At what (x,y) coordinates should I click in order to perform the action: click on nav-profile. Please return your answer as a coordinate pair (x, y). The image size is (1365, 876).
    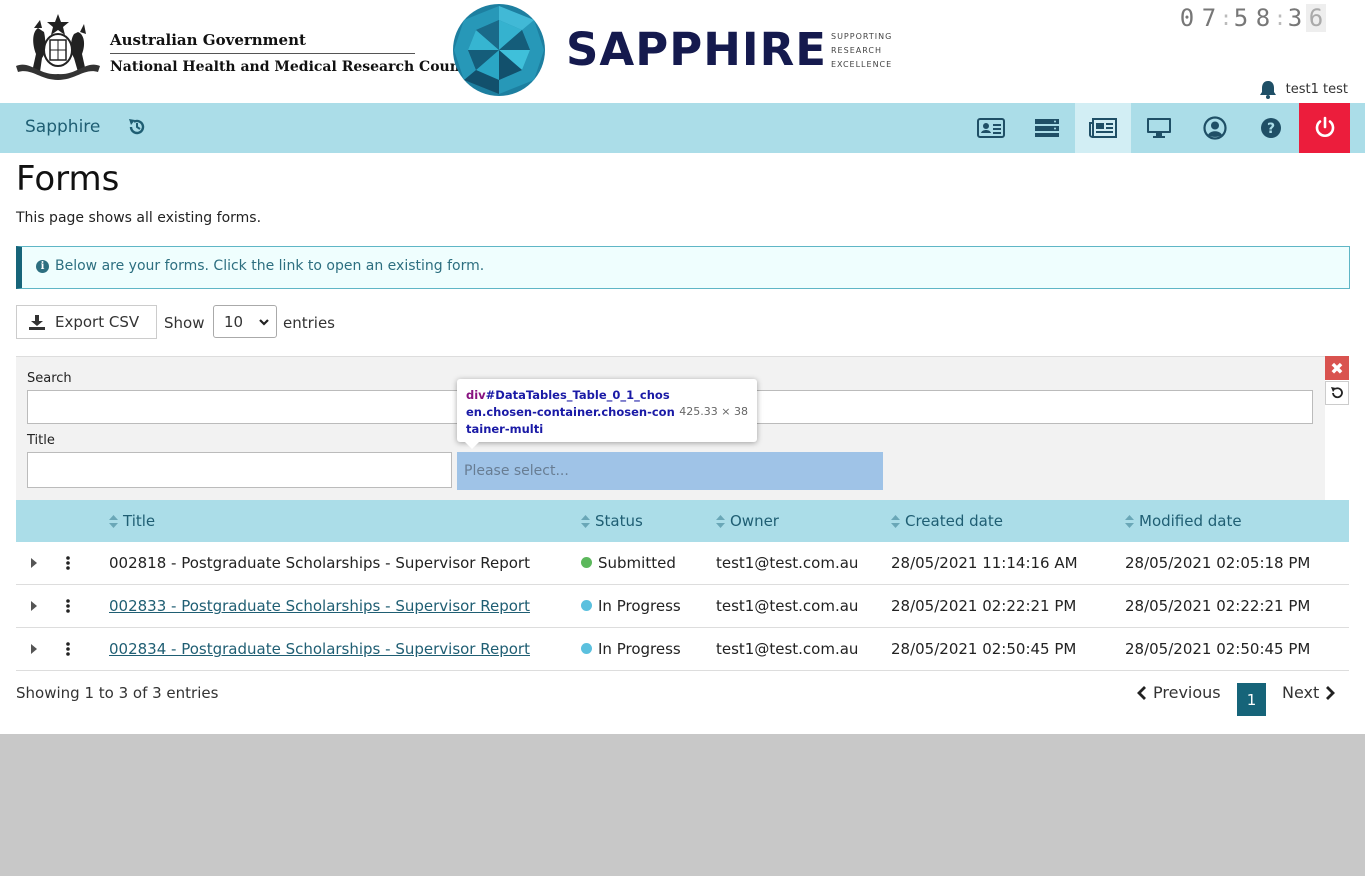
    Looking at the image, I should click on (1215, 128).